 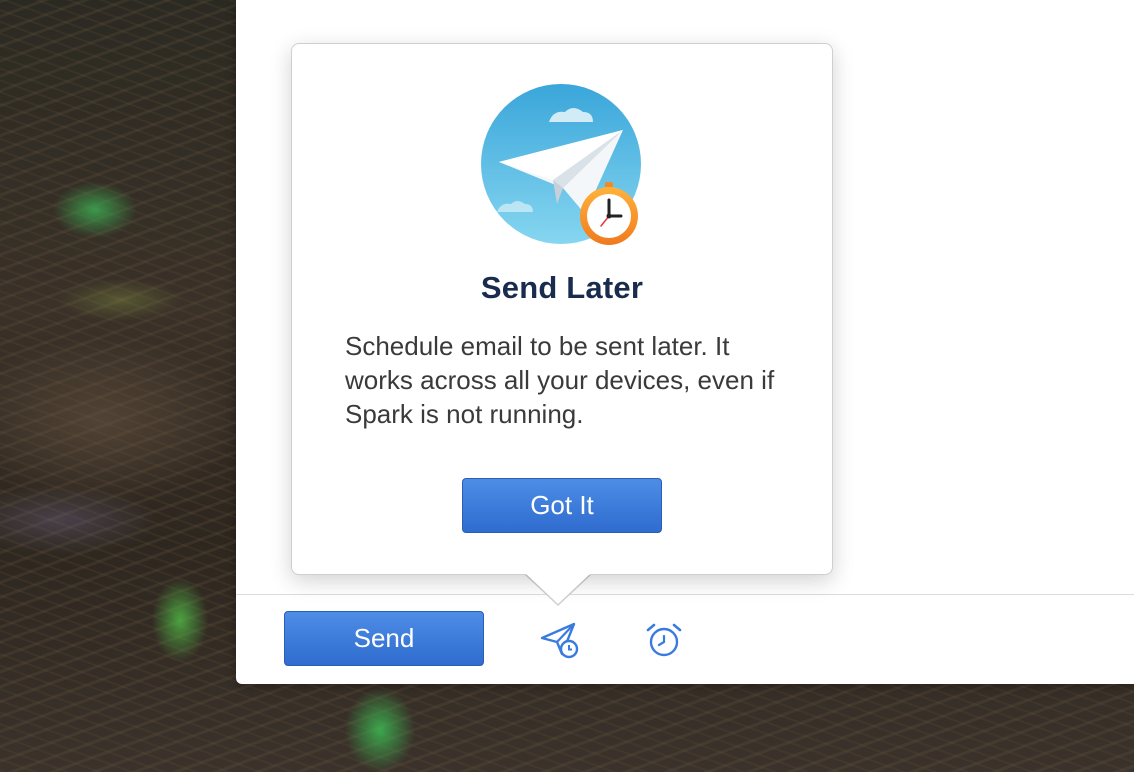 I want to click on send-button: Send, so click(x=384, y=638).